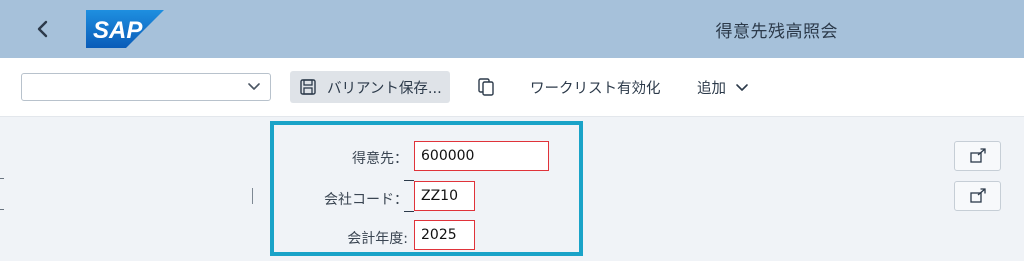  I want to click on multiple-selection-button-customer, so click(977, 156).